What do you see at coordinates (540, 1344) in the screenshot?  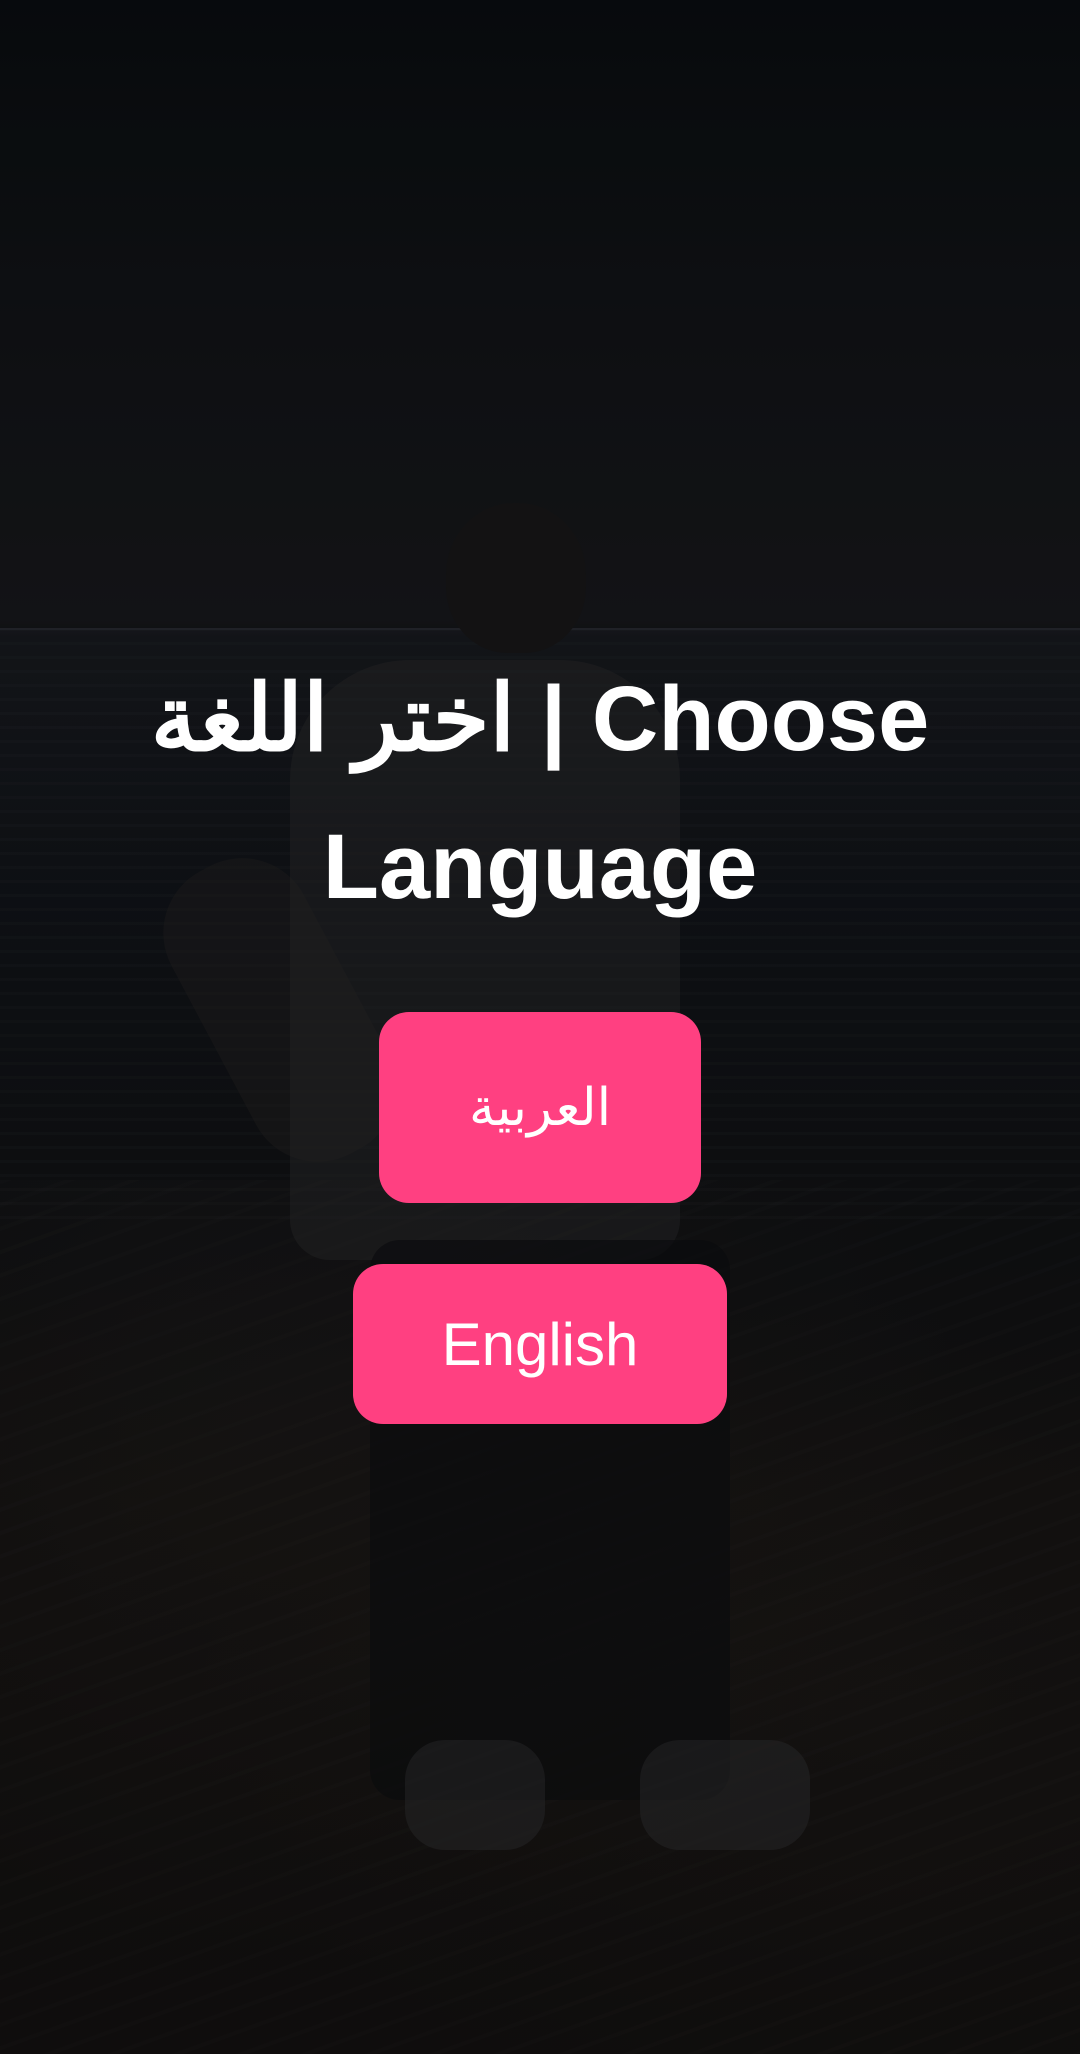 I see `english-language-button: English` at bounding box center [540, 1344].